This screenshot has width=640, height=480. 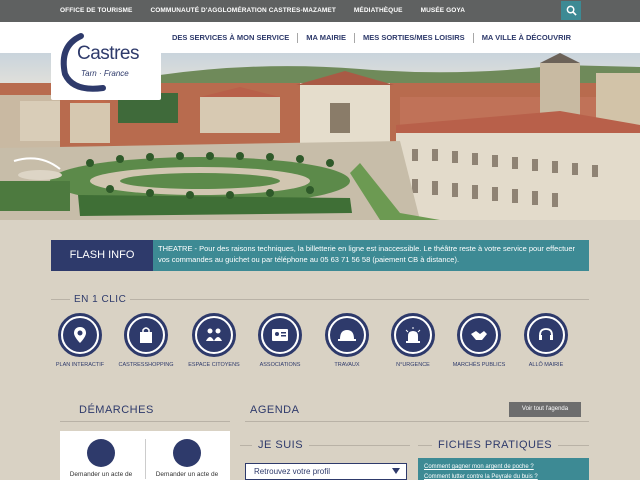 I want to click on jesuis-title: JE SUIS, so click(x=281, y=445).